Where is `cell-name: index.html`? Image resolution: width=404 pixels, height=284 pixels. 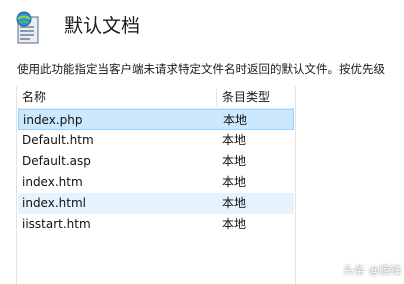 cell-name: index.html is located at coordinates (54, 203).